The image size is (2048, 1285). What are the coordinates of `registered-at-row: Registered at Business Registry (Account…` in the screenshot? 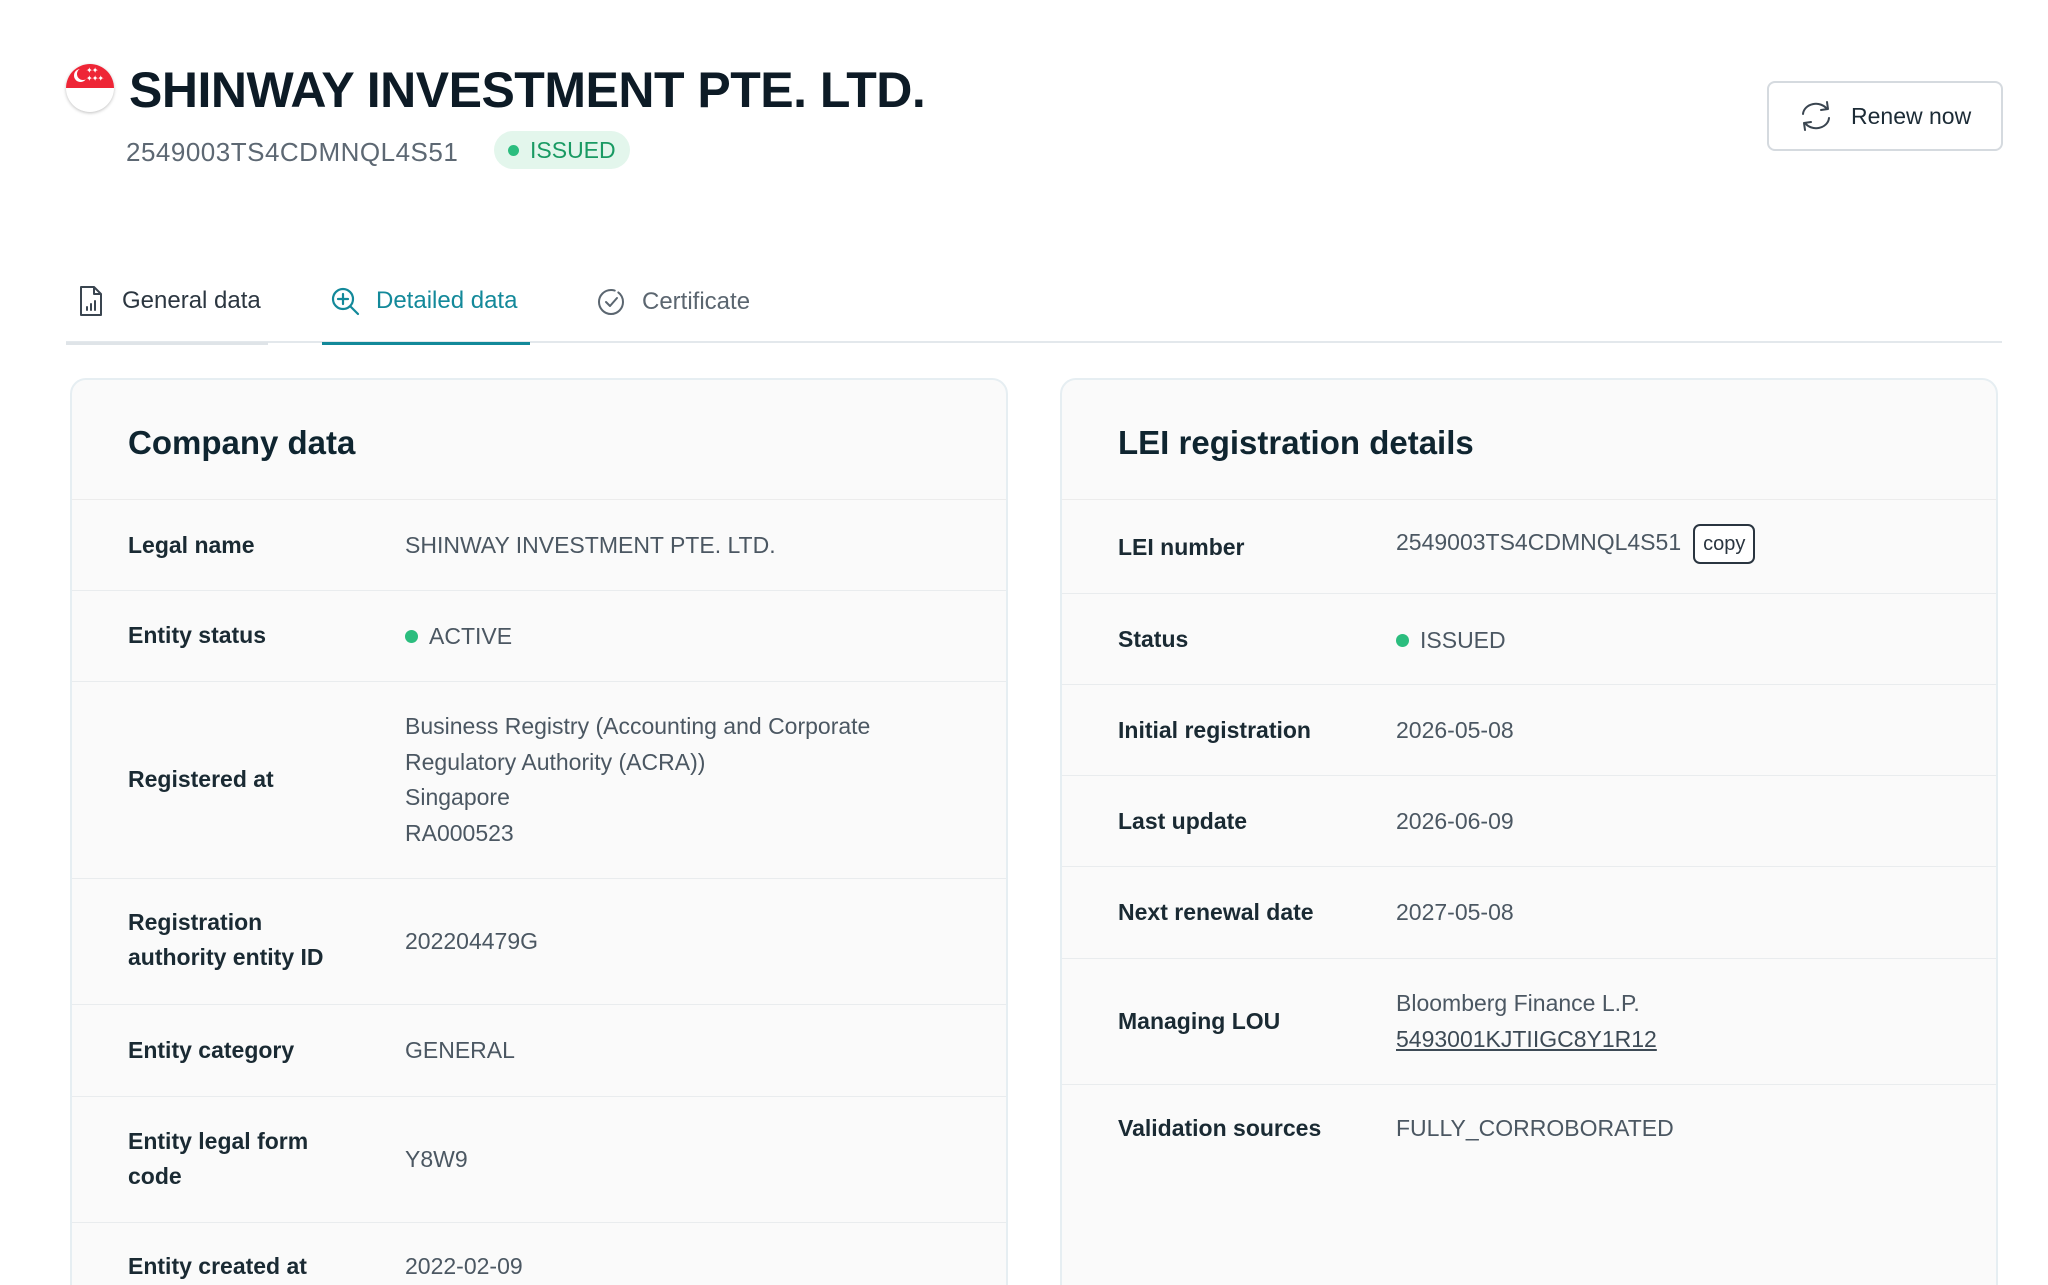 It's located at (539, 780).